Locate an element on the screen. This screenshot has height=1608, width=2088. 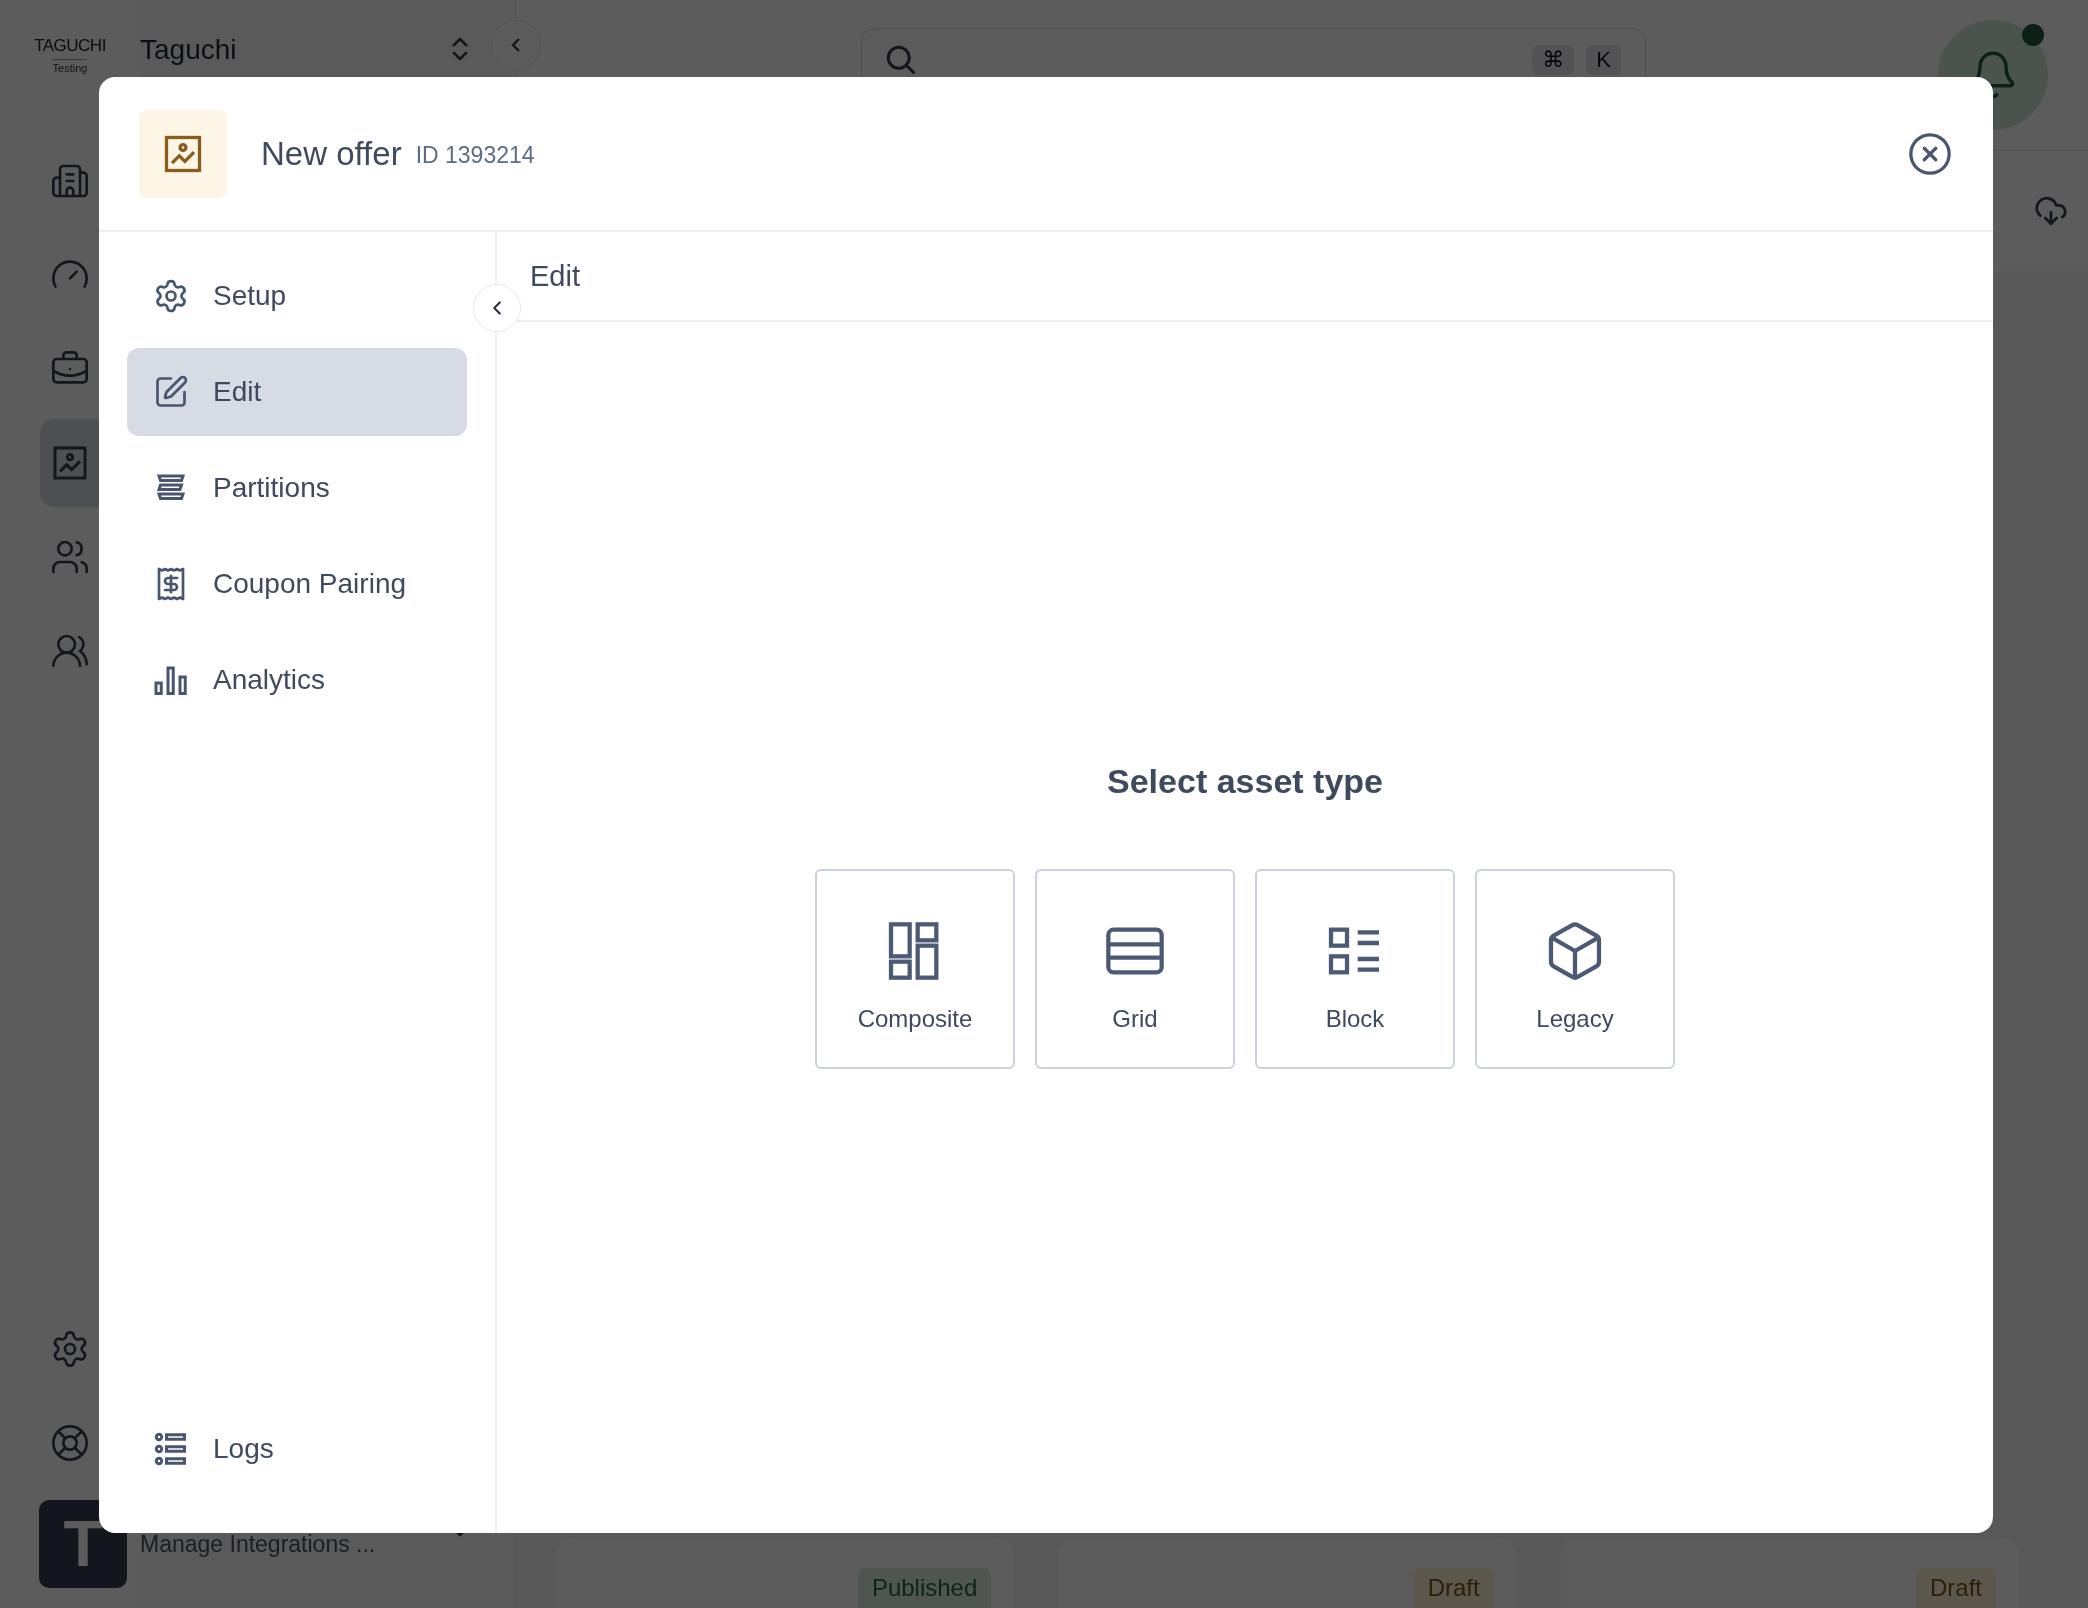
lifebuoy-icon is located at coordinates (70, 1443).